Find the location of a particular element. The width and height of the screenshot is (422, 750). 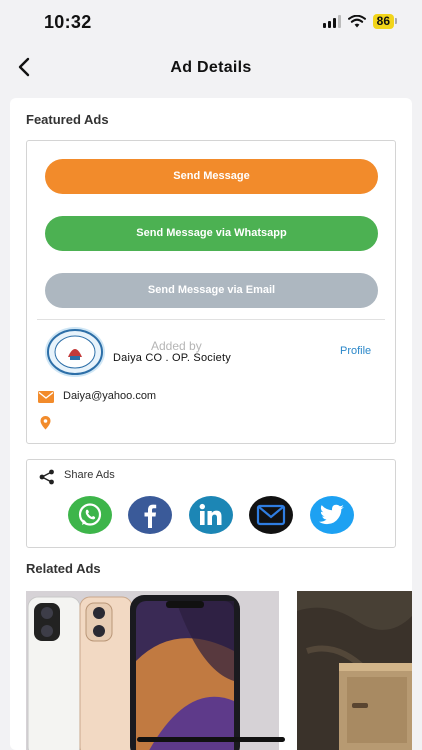

phone-product-image is located at coordinates (152, 670).